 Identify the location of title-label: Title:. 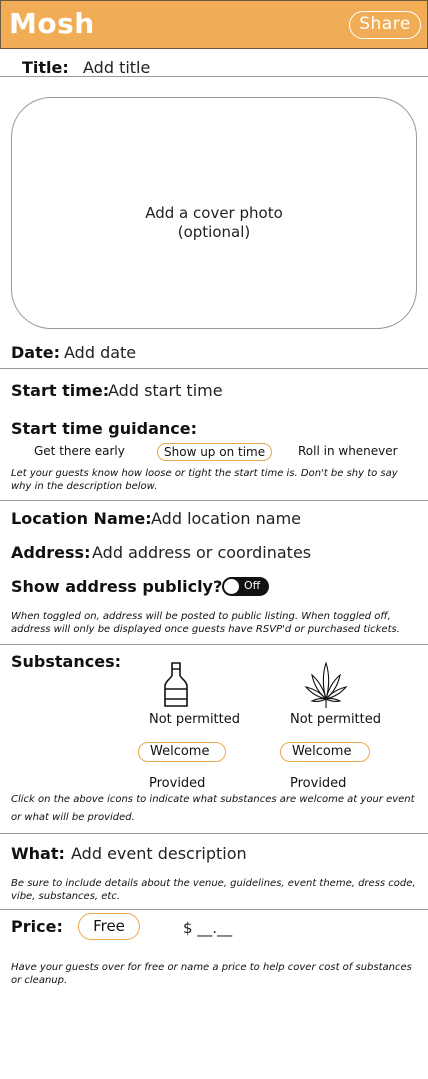
(45, 67).